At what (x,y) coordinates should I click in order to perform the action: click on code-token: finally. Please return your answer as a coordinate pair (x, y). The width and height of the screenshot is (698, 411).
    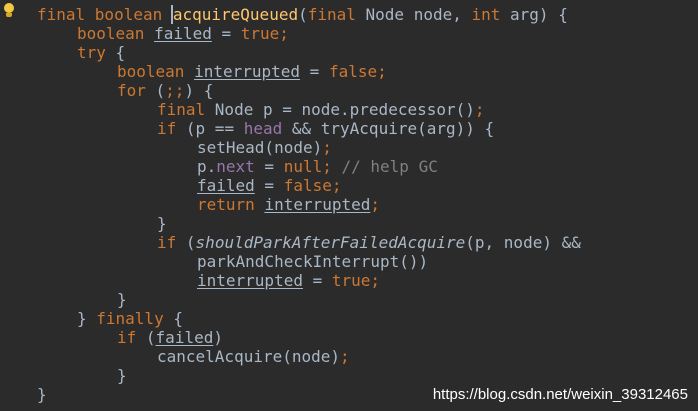
    Looking at the image, I should click on (135, 318).